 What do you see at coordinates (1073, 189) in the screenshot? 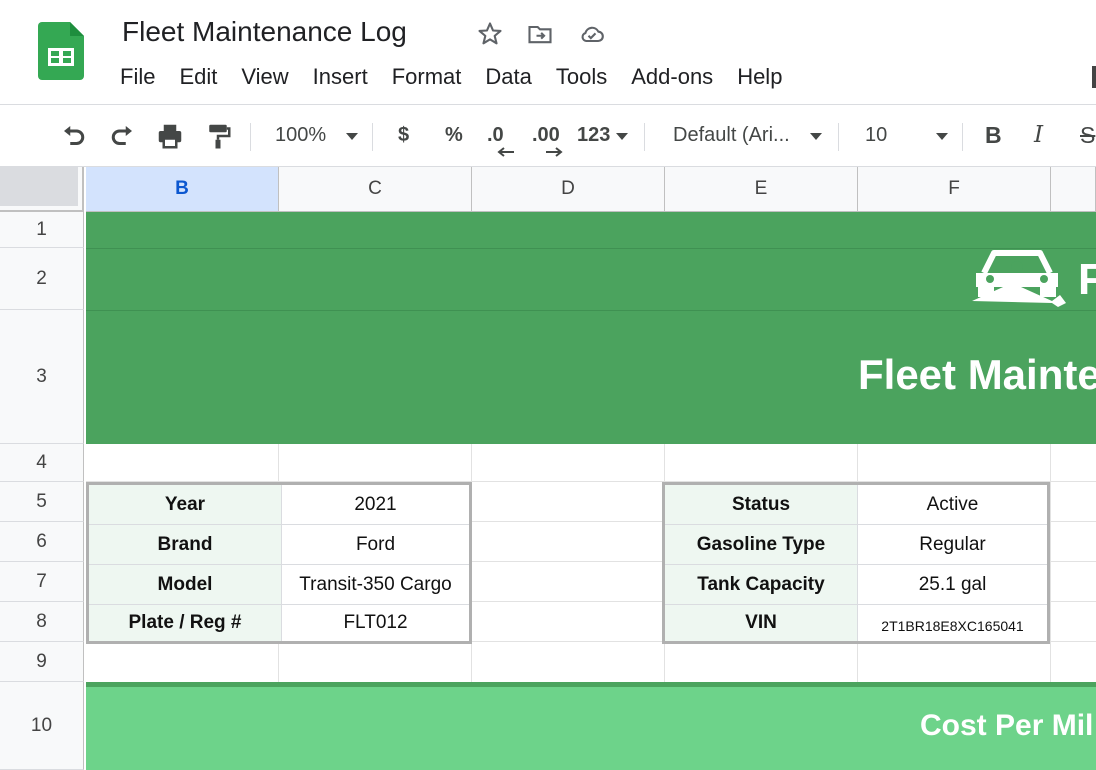
I see `column-header-g` at bounding box center [1073, 189].